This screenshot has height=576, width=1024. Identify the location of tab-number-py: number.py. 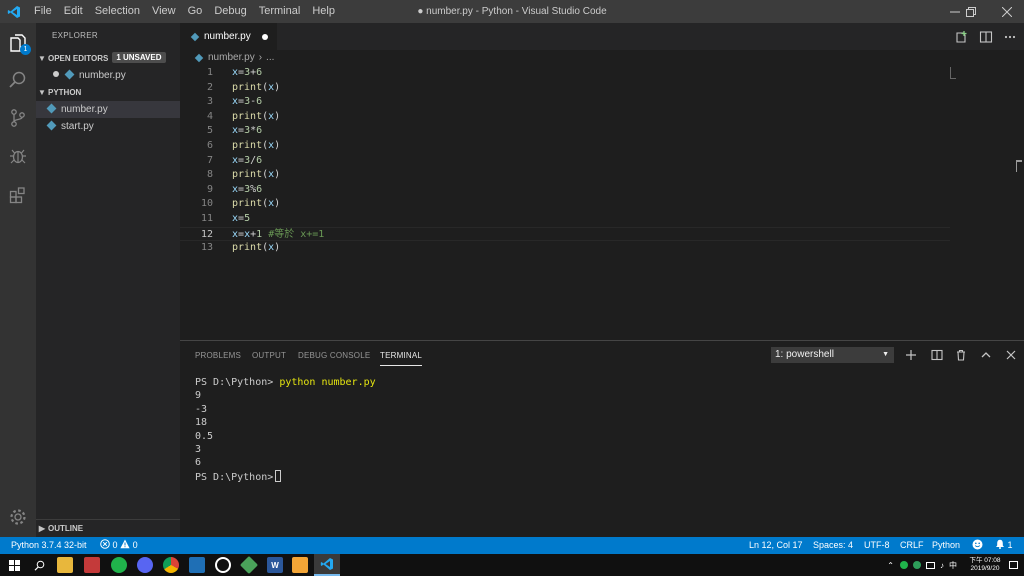
(228, 36).